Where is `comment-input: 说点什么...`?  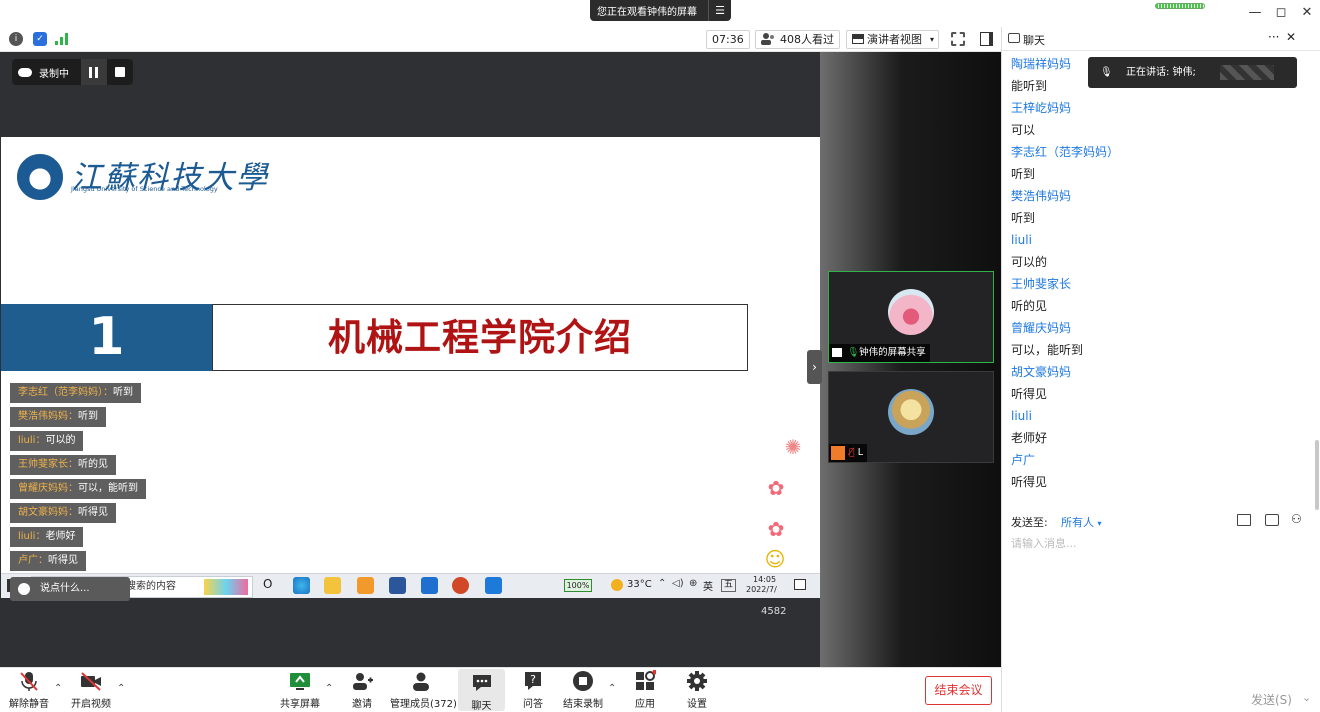 comment-input: 说点什么... is located at coordinates (70, 589).